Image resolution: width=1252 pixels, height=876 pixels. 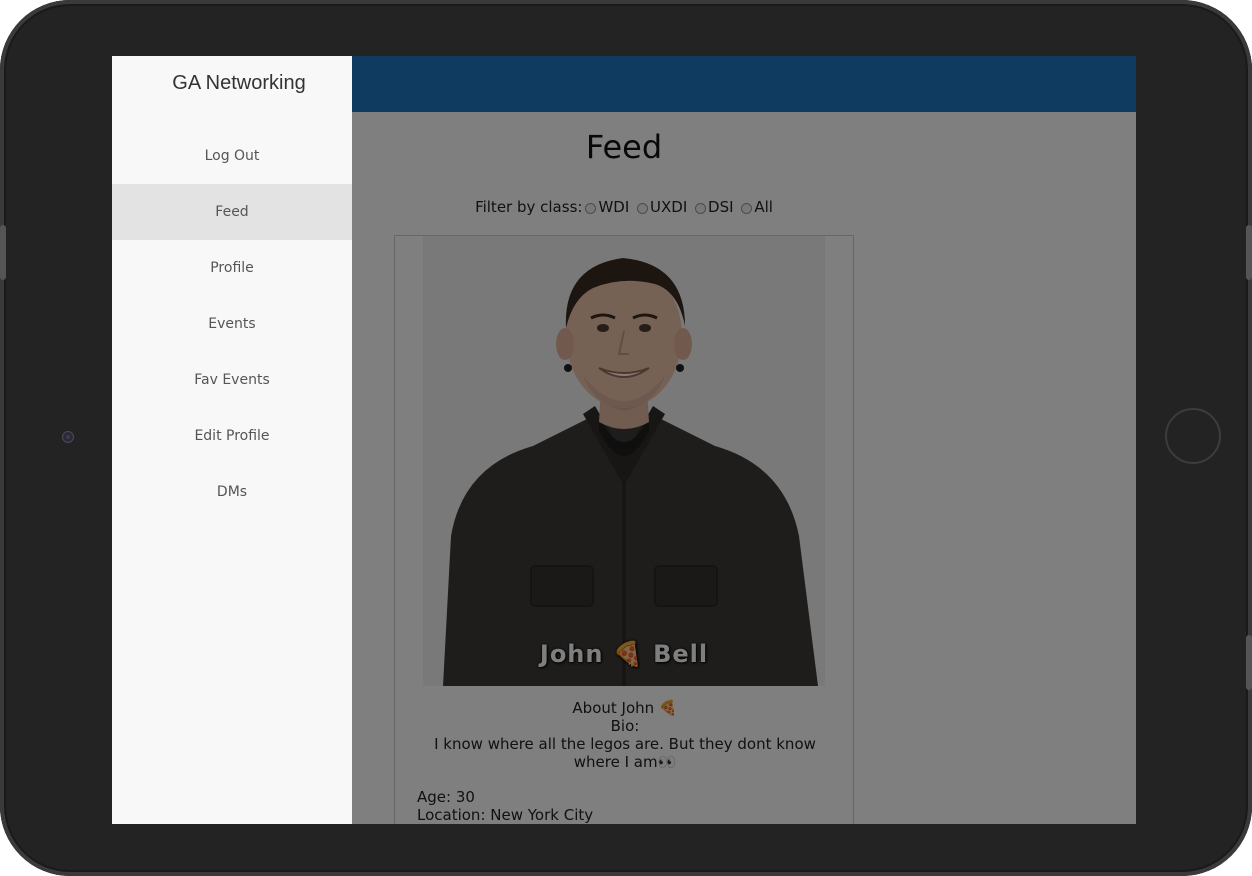 What do you see at coordinates (232, 156) in the screenshot?
I see `sidebar-item-log-out: Log Out` at bounding box center [232, 156].